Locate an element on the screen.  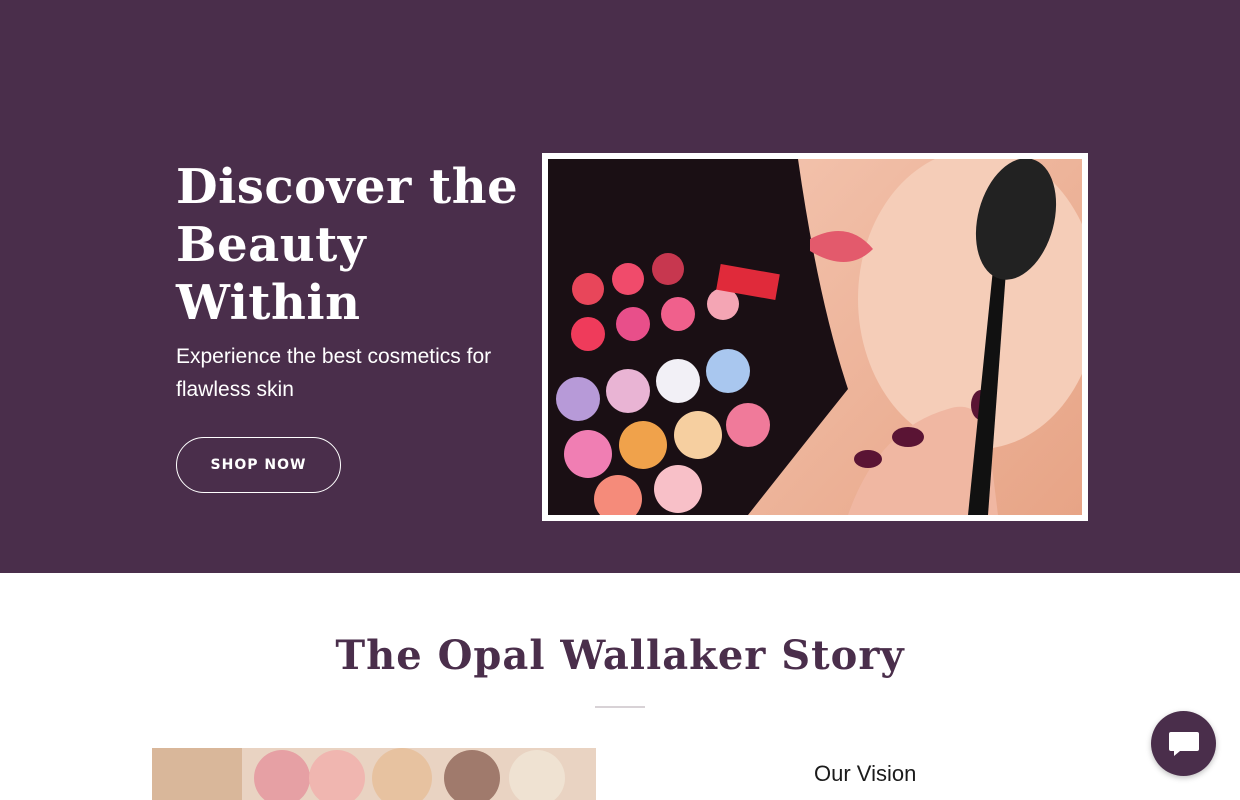
hero-title: Discover the Beauty Within is located at coordinates (347, 245).